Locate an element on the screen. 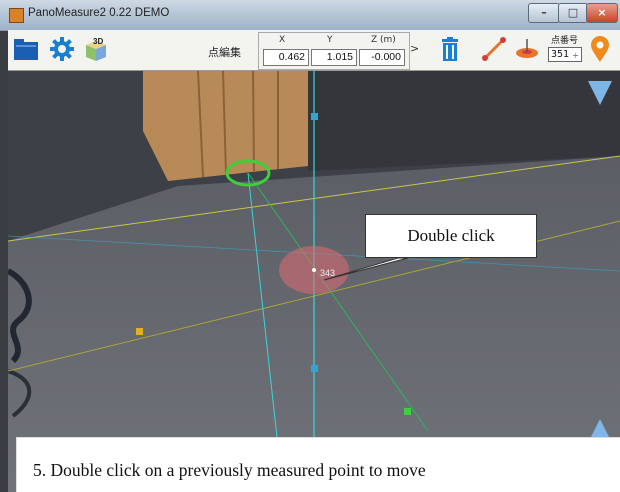  level-icon is located at coordinates (527, 49).